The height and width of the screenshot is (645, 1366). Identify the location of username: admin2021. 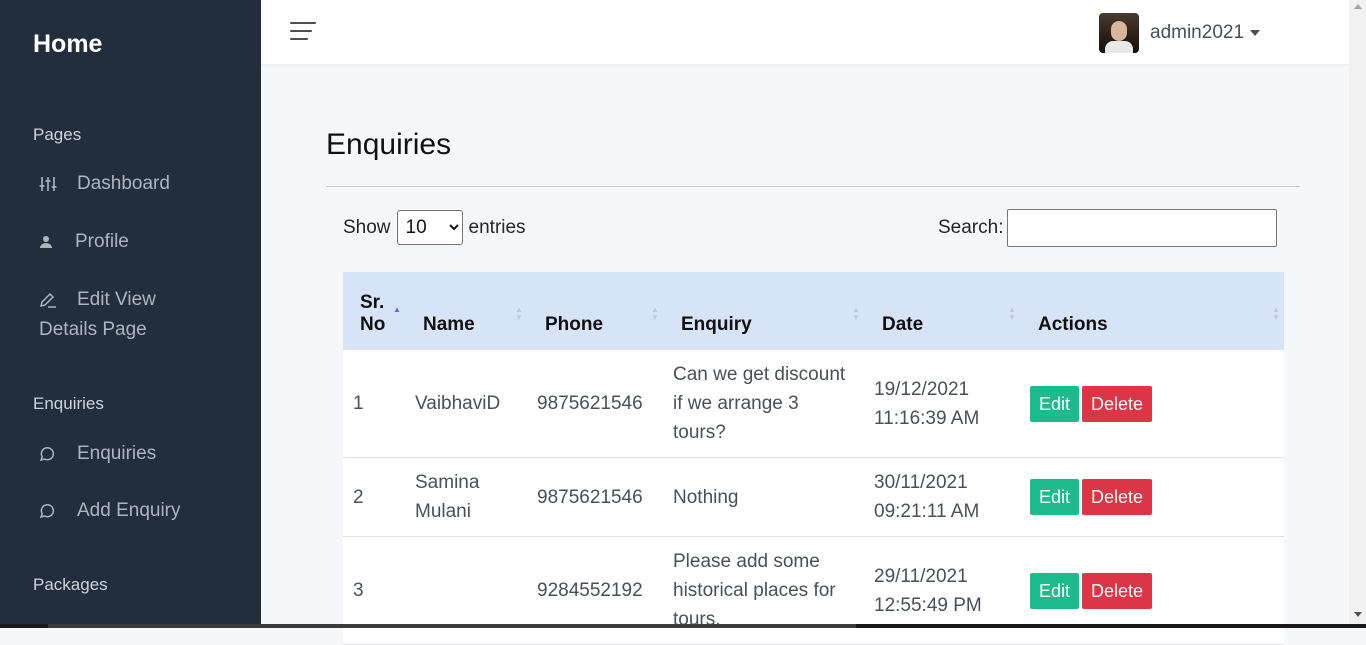
(1197, 32).